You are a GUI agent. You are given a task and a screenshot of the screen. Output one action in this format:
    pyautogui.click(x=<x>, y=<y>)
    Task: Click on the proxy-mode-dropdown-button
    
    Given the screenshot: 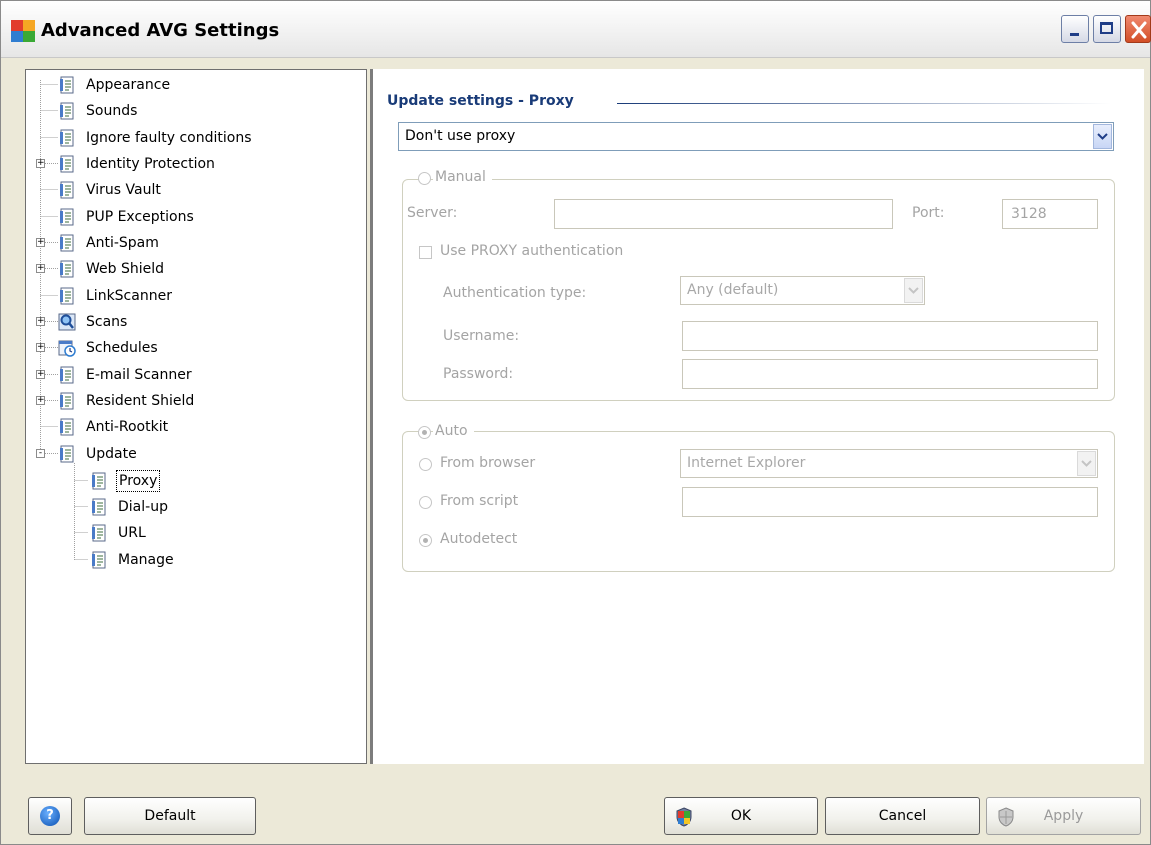 What is the action you would take?
    pyautogui.click(x=1102, y=136)
    